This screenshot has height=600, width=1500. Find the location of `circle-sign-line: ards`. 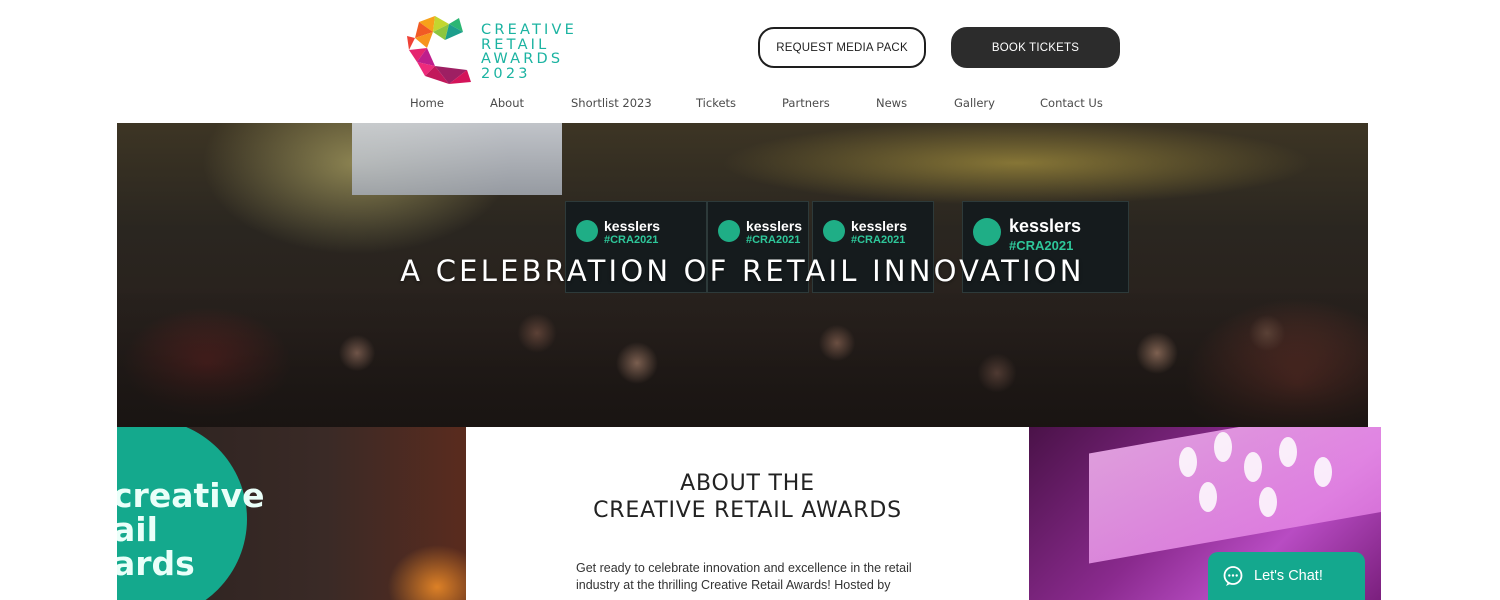

circle-sign-line: ards is located at coordinates (156, 563).